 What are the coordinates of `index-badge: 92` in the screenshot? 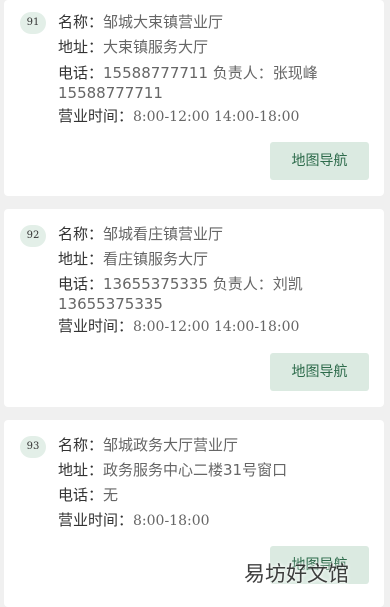 It's located at (33, 236).